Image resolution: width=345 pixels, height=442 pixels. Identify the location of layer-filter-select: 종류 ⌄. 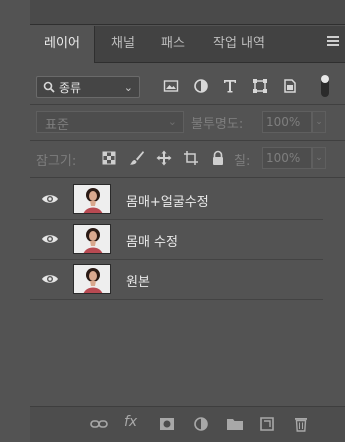
(88, 87).